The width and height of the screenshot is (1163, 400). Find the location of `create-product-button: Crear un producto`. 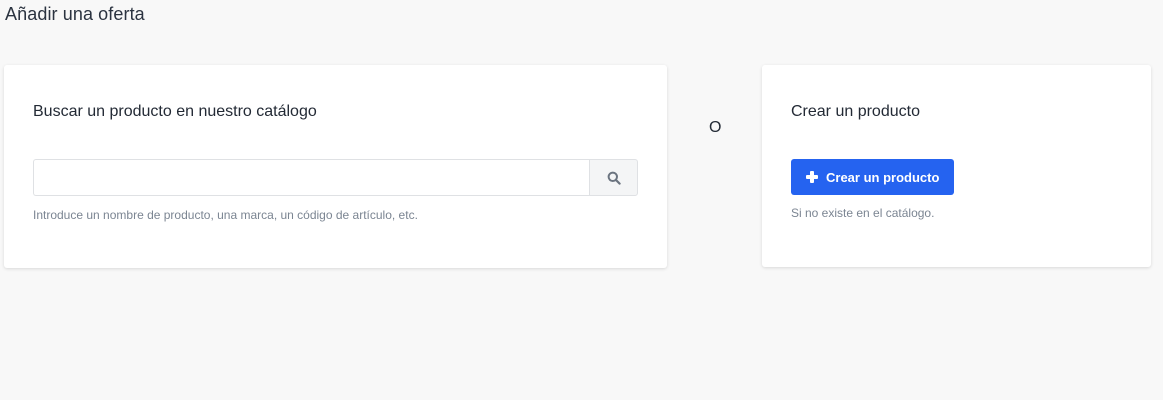

create-product-button: Crear un producto is located at coordinates (873, 177).